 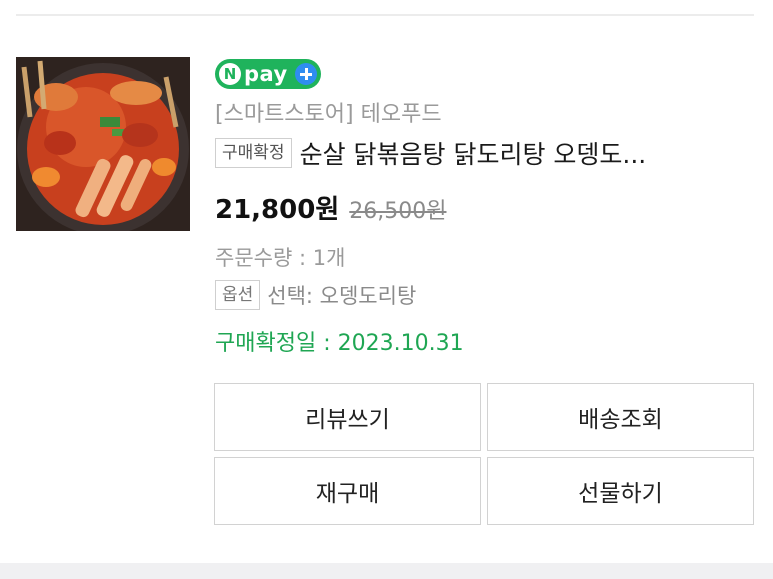 What do you see at coordinates (342, 296) in the screenshot?
I see `option-value: 선택: 오뎅도리탕` at bounding box center [342, 296].